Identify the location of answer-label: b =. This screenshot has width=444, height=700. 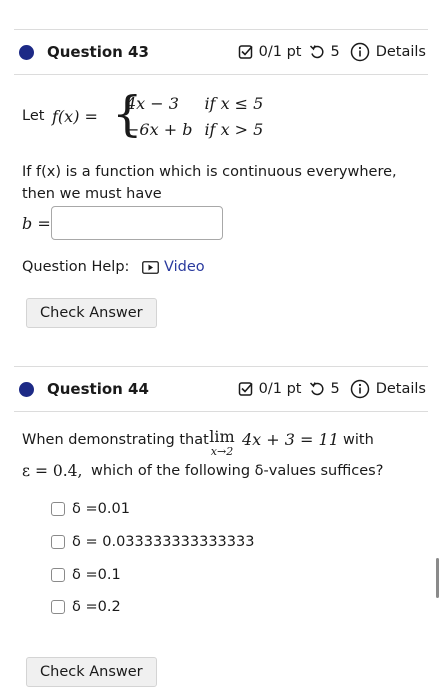
(36, 223).